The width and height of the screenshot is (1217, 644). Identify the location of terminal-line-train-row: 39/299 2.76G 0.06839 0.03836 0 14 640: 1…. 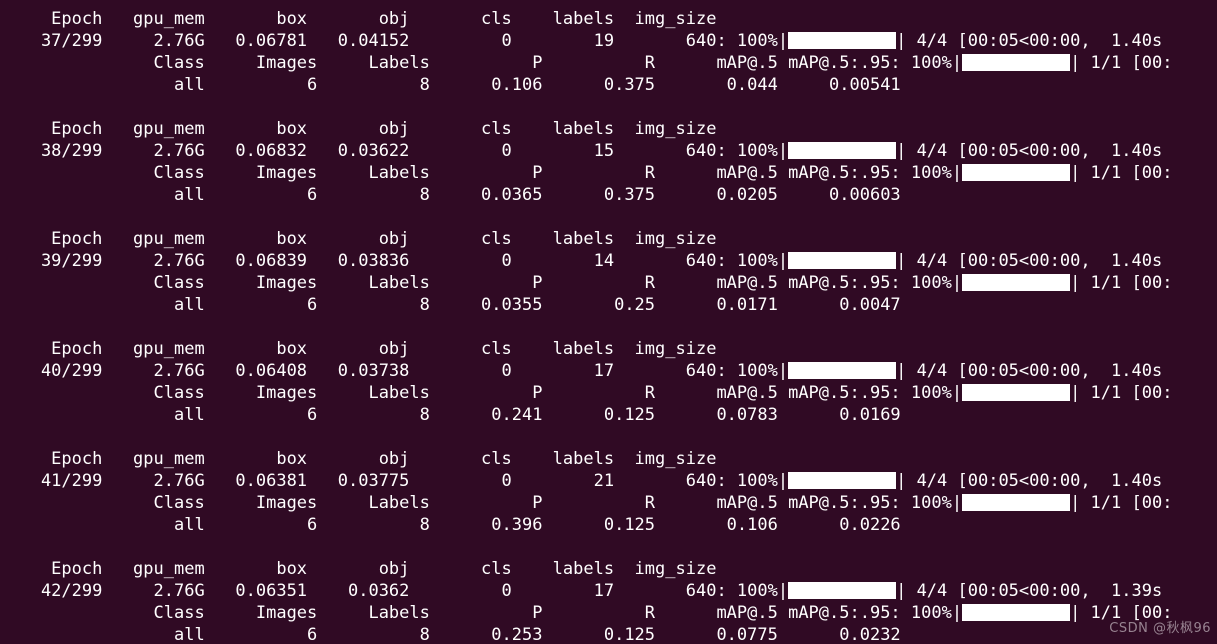
(608, 261).